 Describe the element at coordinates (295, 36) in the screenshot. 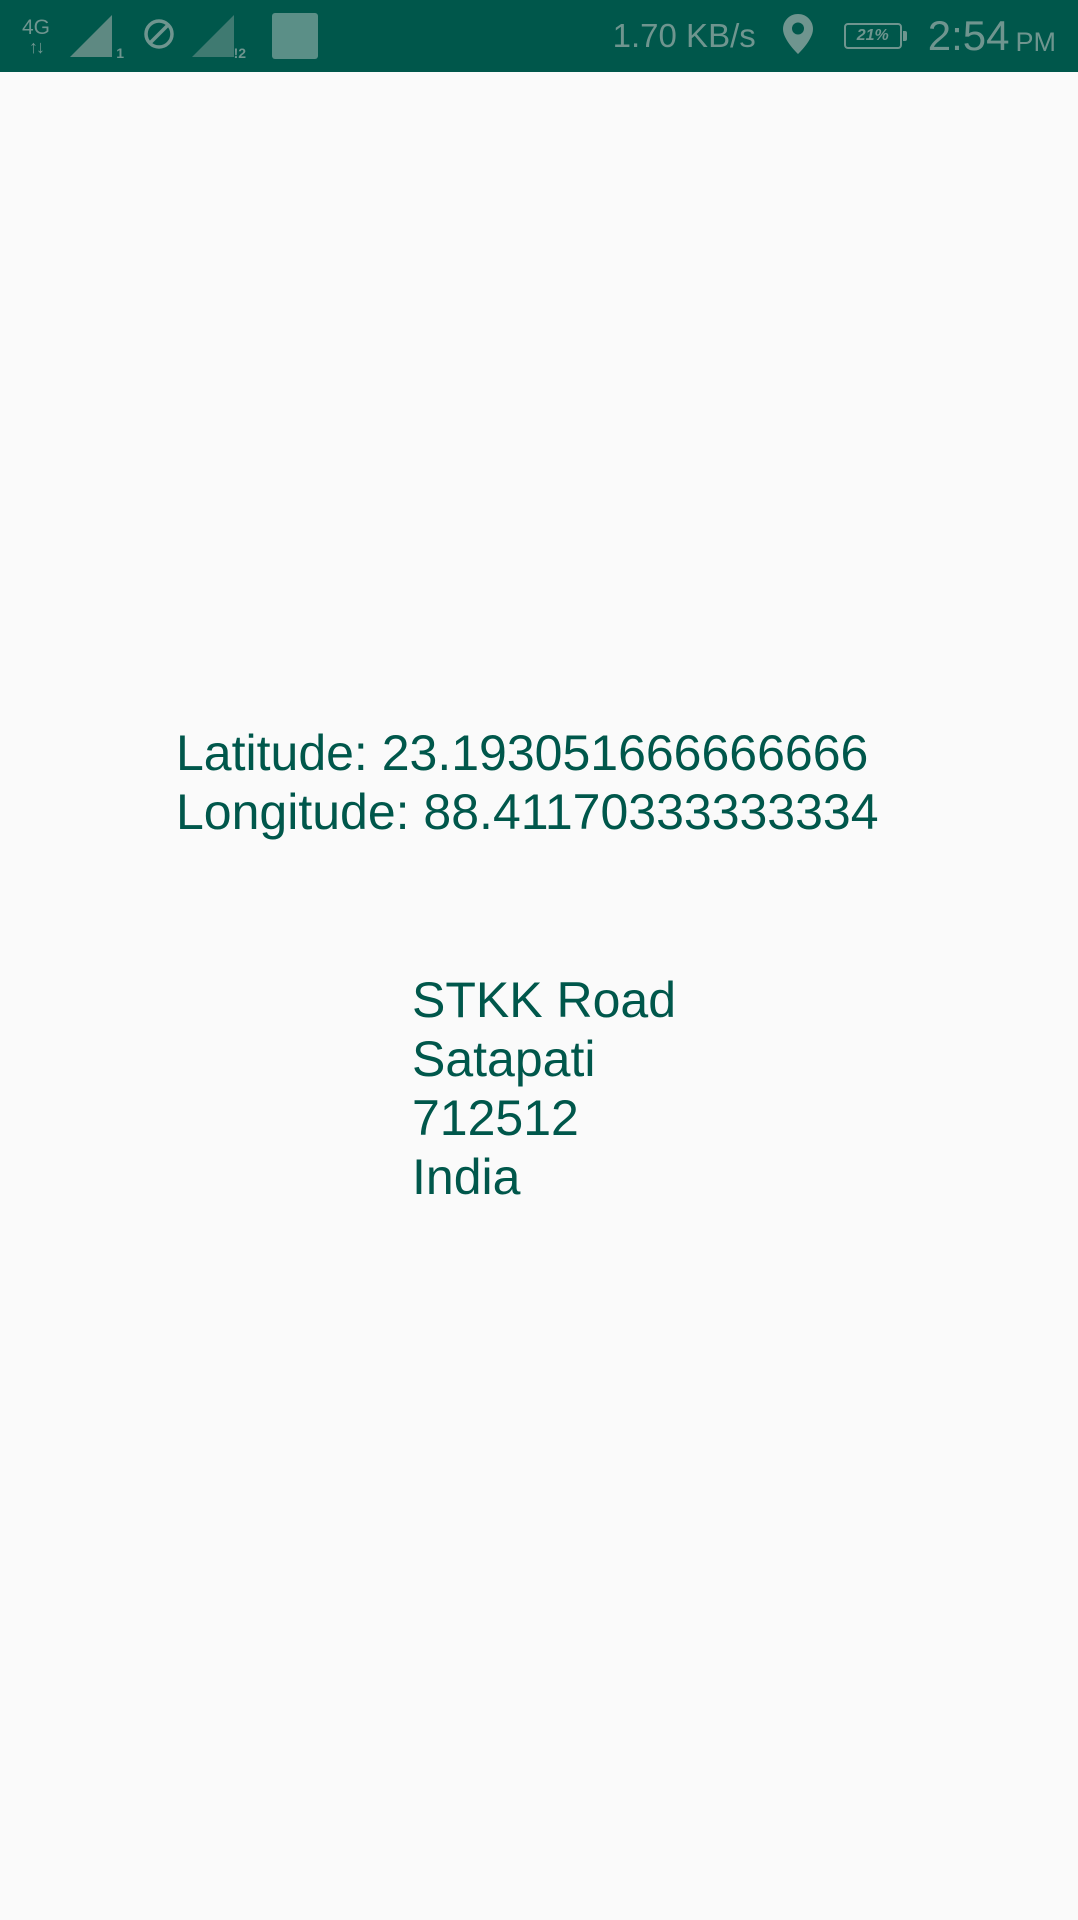

I see `sim-icon` at that location.